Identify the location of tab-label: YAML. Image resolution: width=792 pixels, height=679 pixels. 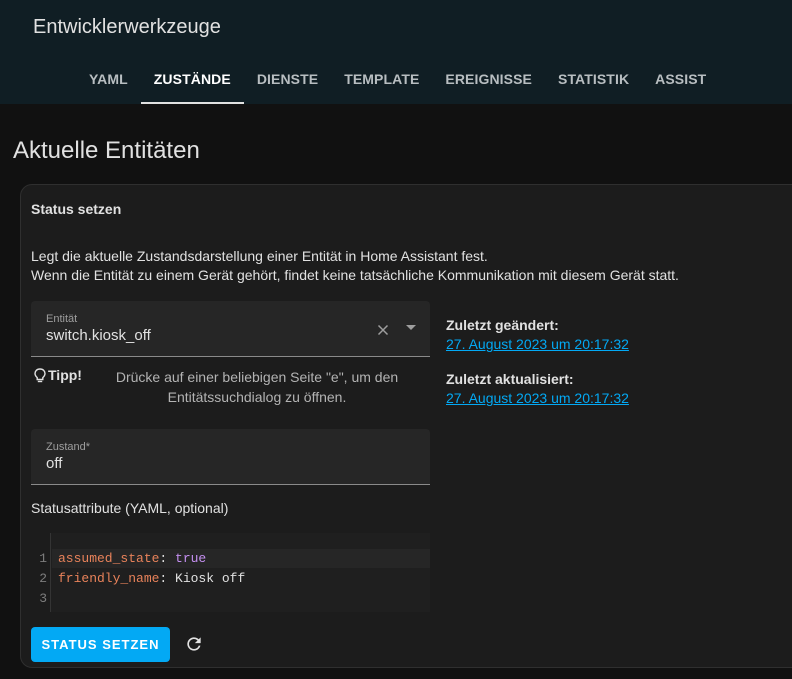
(108, 79).